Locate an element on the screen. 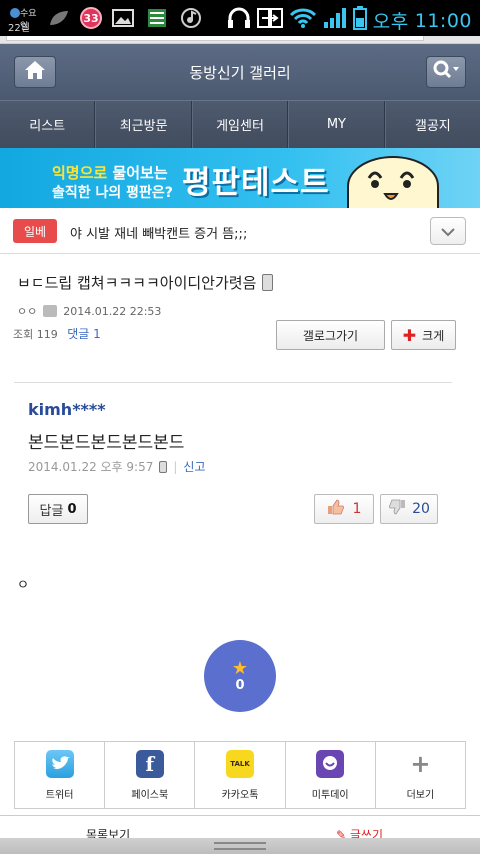 This screenshot has width=480, height=854. post-views: 조회 119 is located at coordinates (35, 334).